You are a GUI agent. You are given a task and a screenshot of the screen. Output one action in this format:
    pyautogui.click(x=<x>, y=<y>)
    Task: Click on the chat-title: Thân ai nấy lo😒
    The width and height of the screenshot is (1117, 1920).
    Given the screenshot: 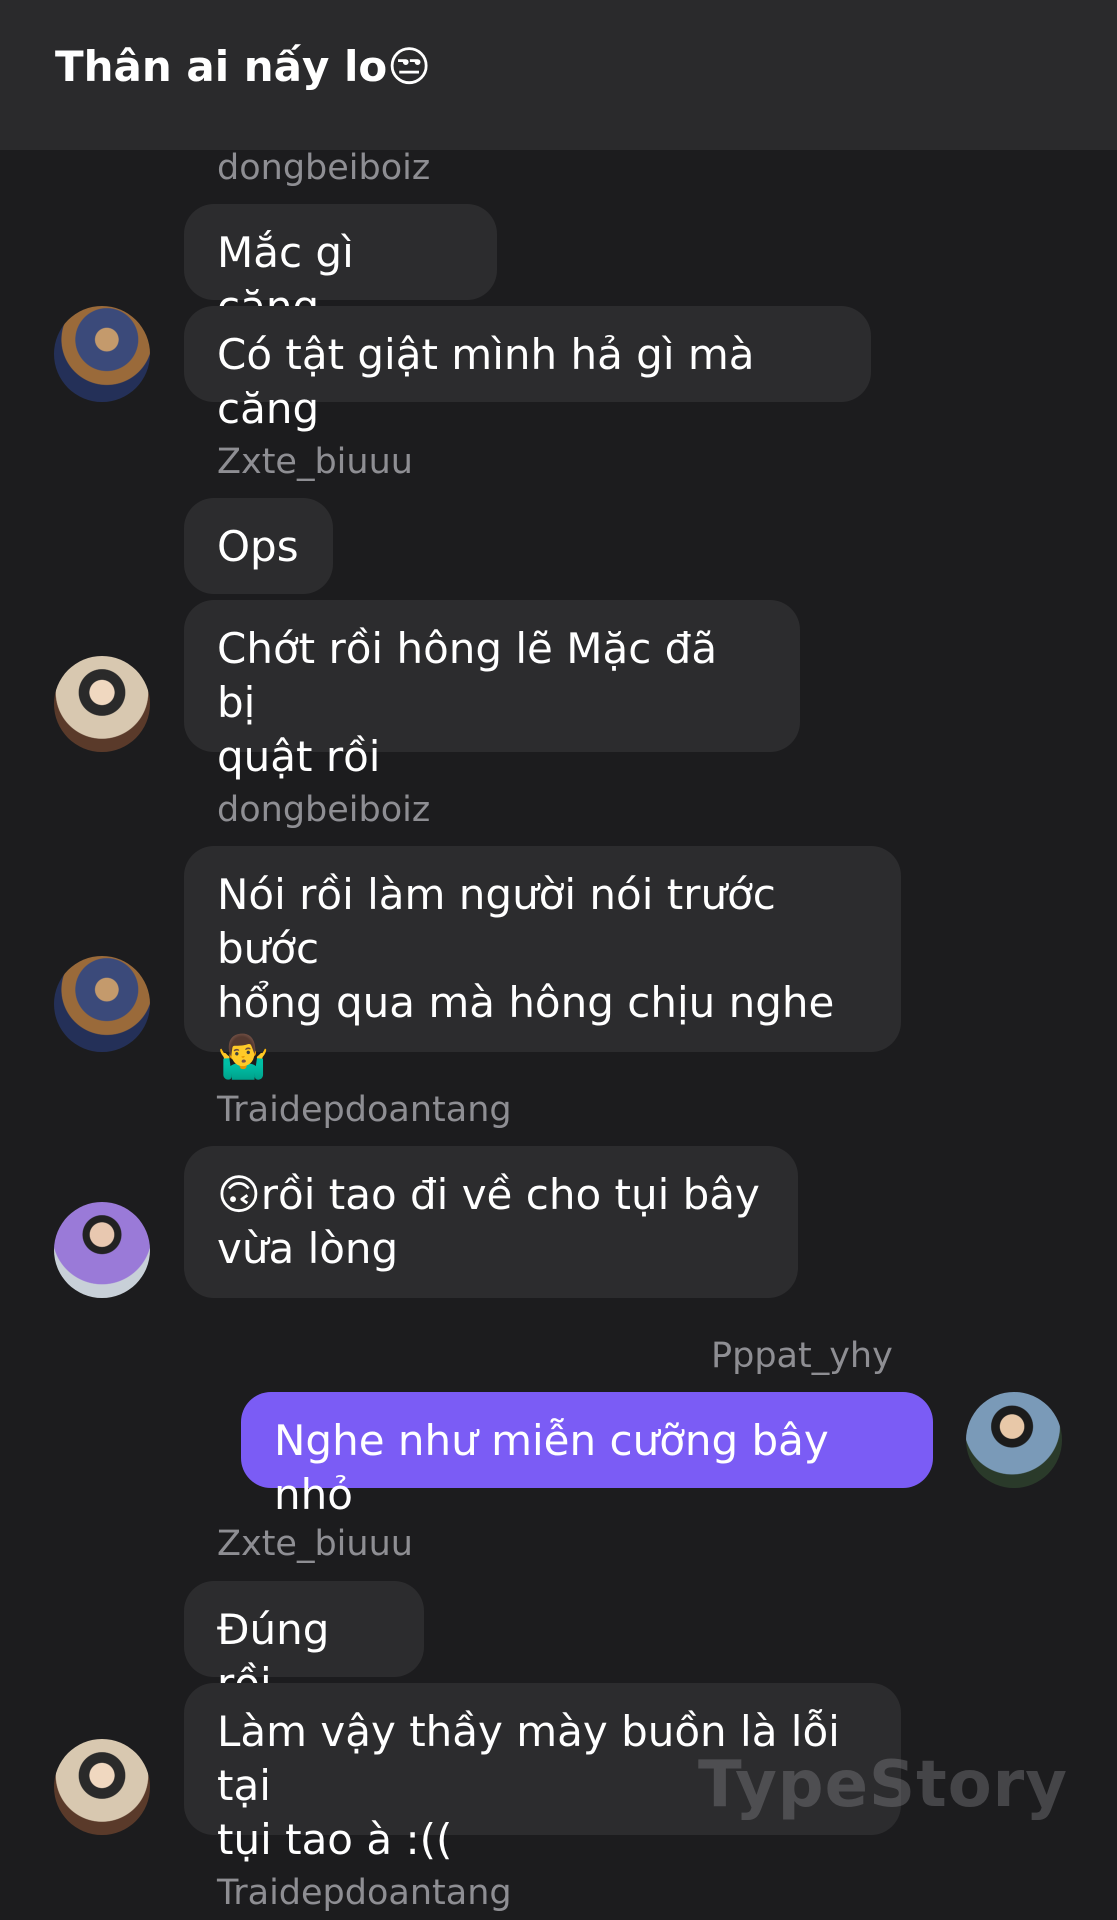 What is the action you would take?
    pyautogui.click(x=243, y=66)
    